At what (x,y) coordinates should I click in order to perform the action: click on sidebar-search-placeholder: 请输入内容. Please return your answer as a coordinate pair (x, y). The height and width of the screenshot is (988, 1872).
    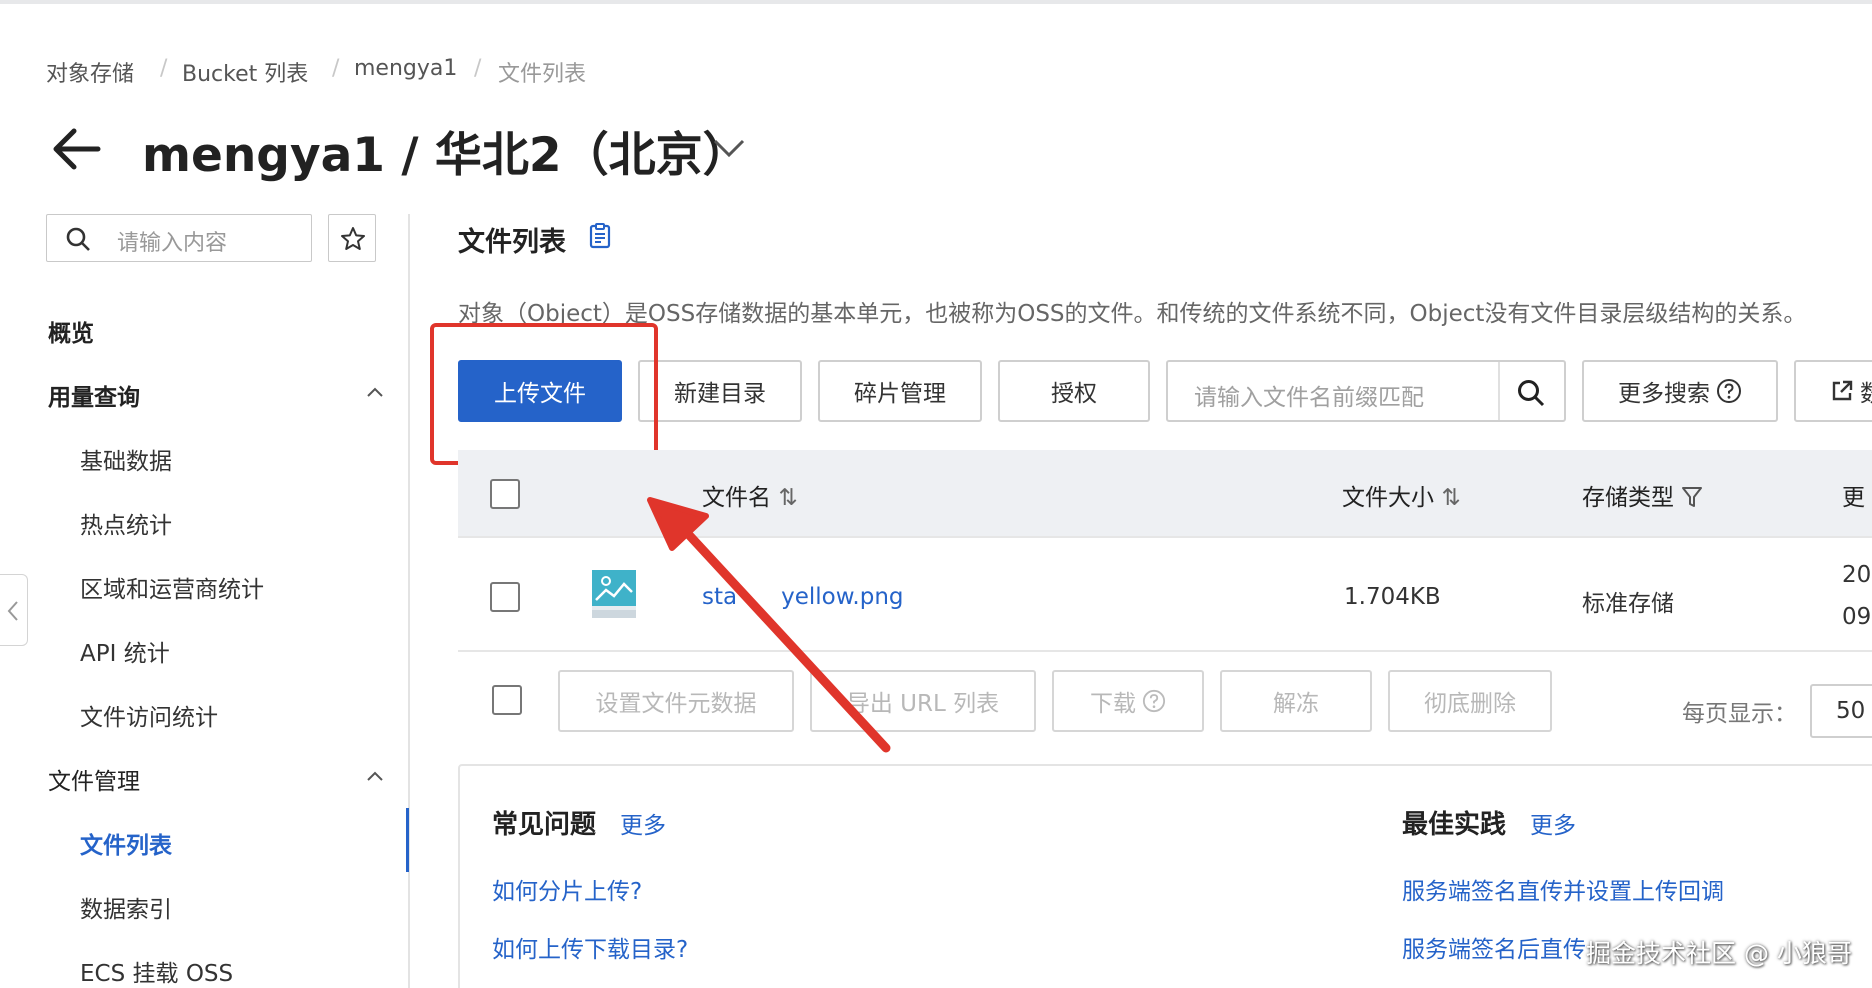
    Looking at the image, I should click on (172, 243).